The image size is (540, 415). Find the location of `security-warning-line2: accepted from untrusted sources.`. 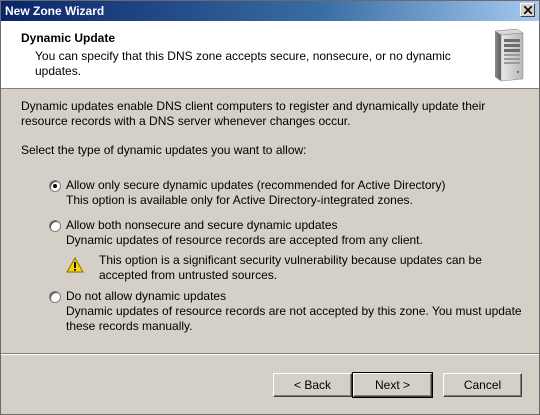

security-warning-line2: accepted from untrusted sources. is located at coordinates (188, 275).